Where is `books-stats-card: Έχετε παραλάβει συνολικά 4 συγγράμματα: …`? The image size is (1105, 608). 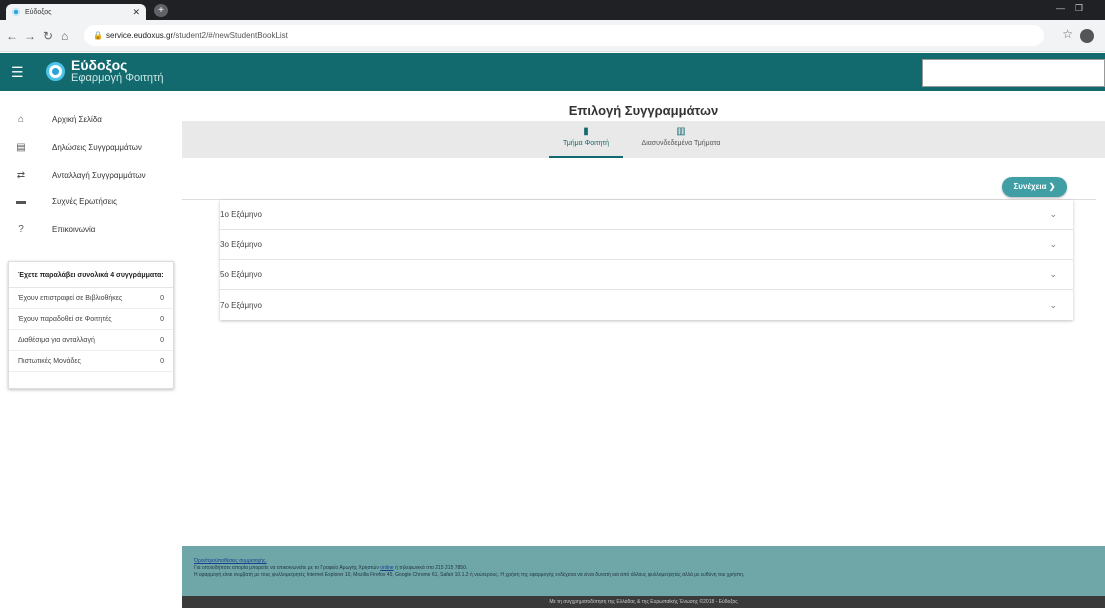
books-stats-card: Έχετε παραλάβει συνολικά 4 συγγράμματα: … is located at coordinates (91, 325).